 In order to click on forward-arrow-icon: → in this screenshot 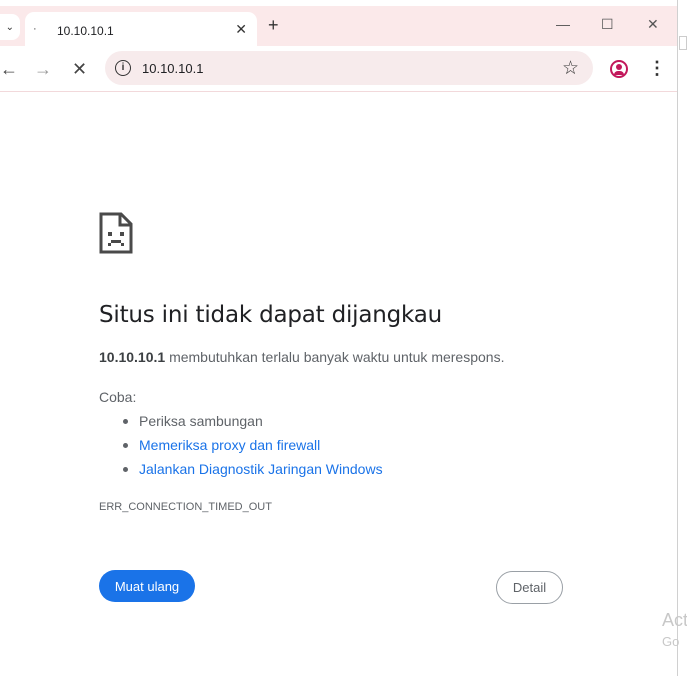, I will do `click(43, 69)`.